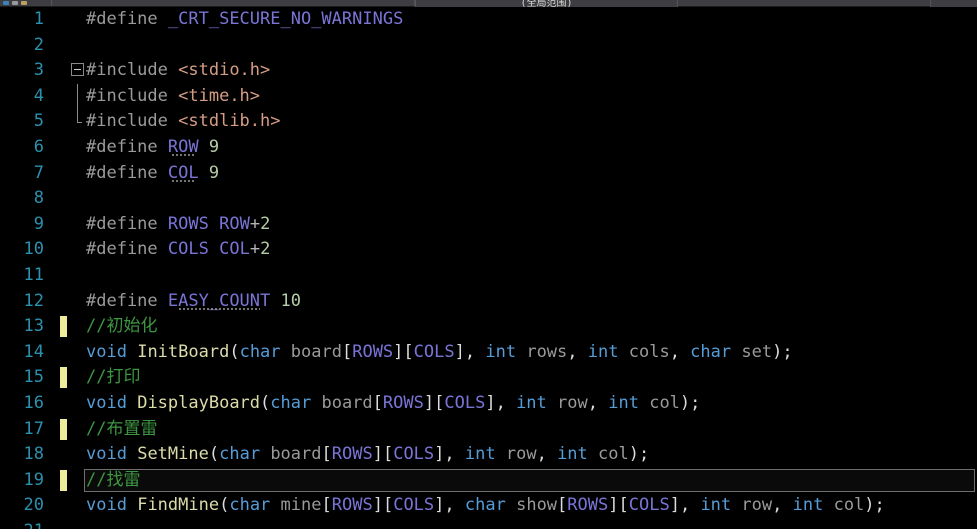 The width and height of the screenshot is (977, 529). Describe the element at coordinates (301, 505) in the screenshot. I see `token: mine` at that location.